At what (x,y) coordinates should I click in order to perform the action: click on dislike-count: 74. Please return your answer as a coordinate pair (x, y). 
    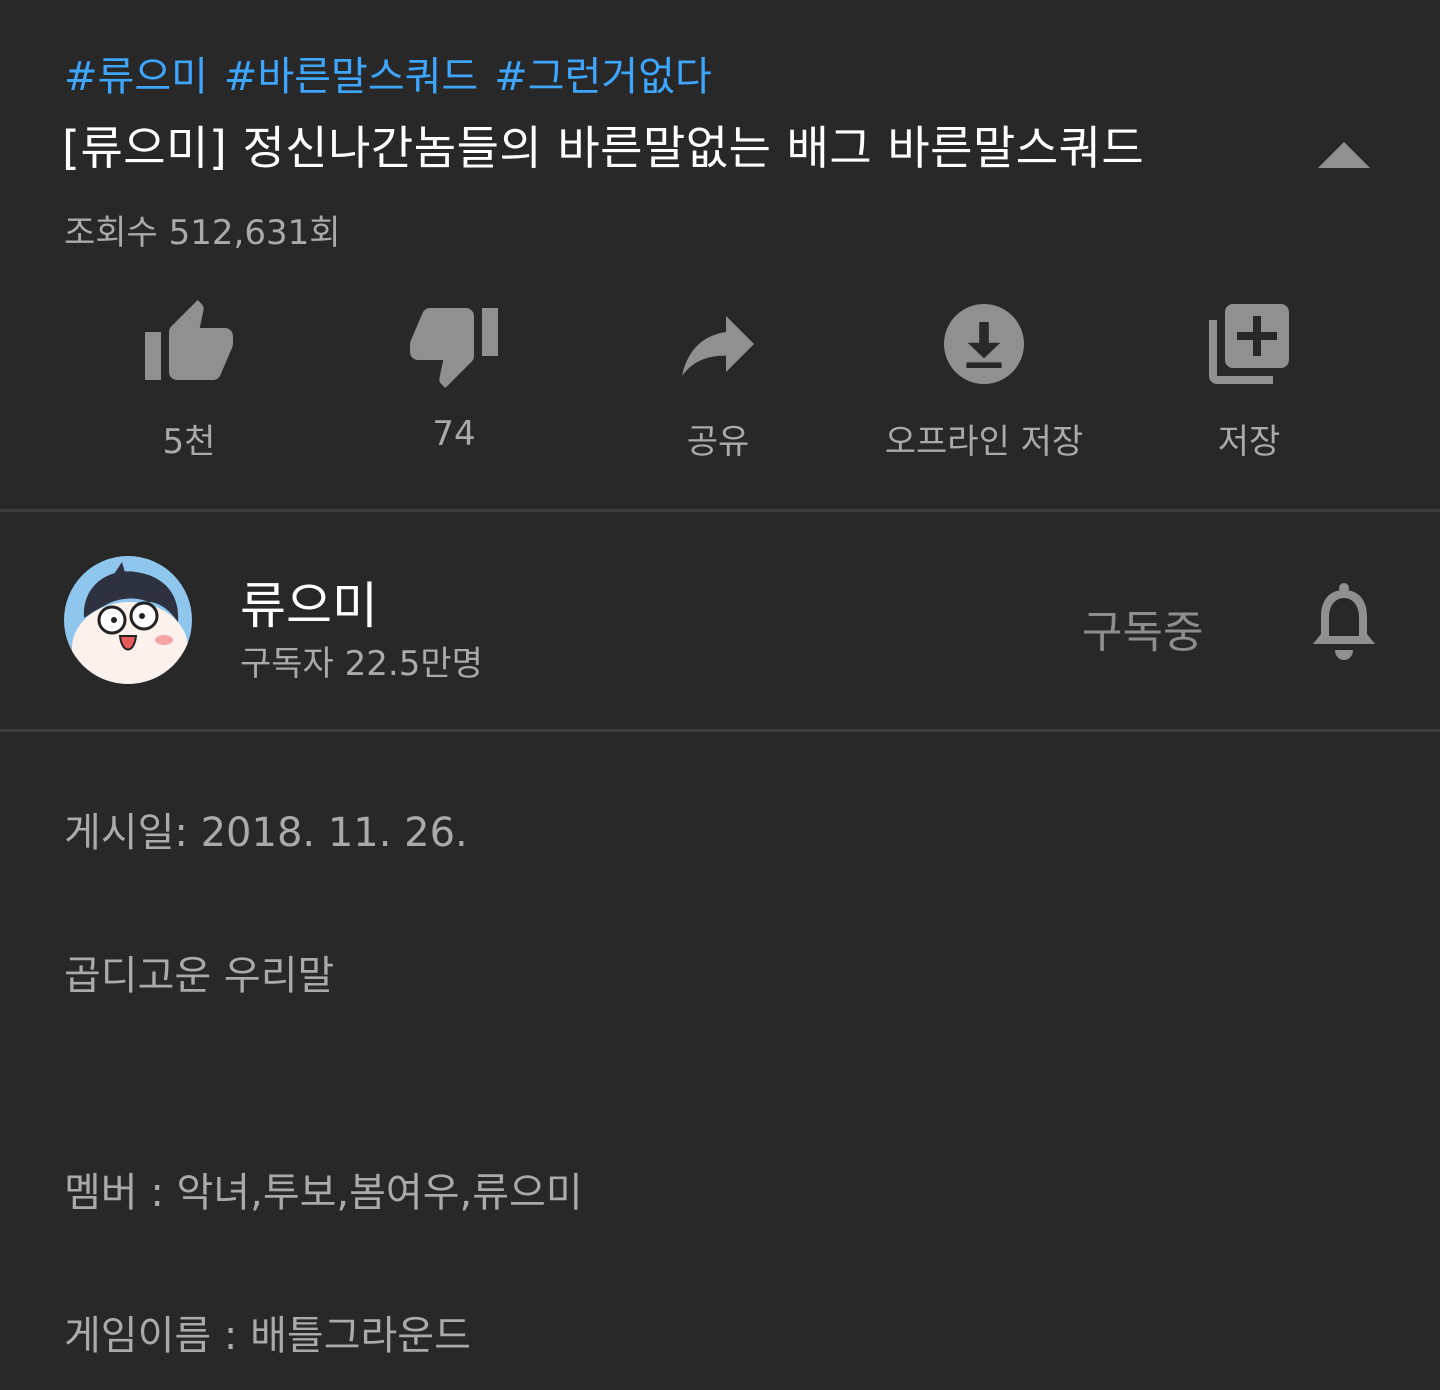
    Looking at the image, I should click on (454, 434).